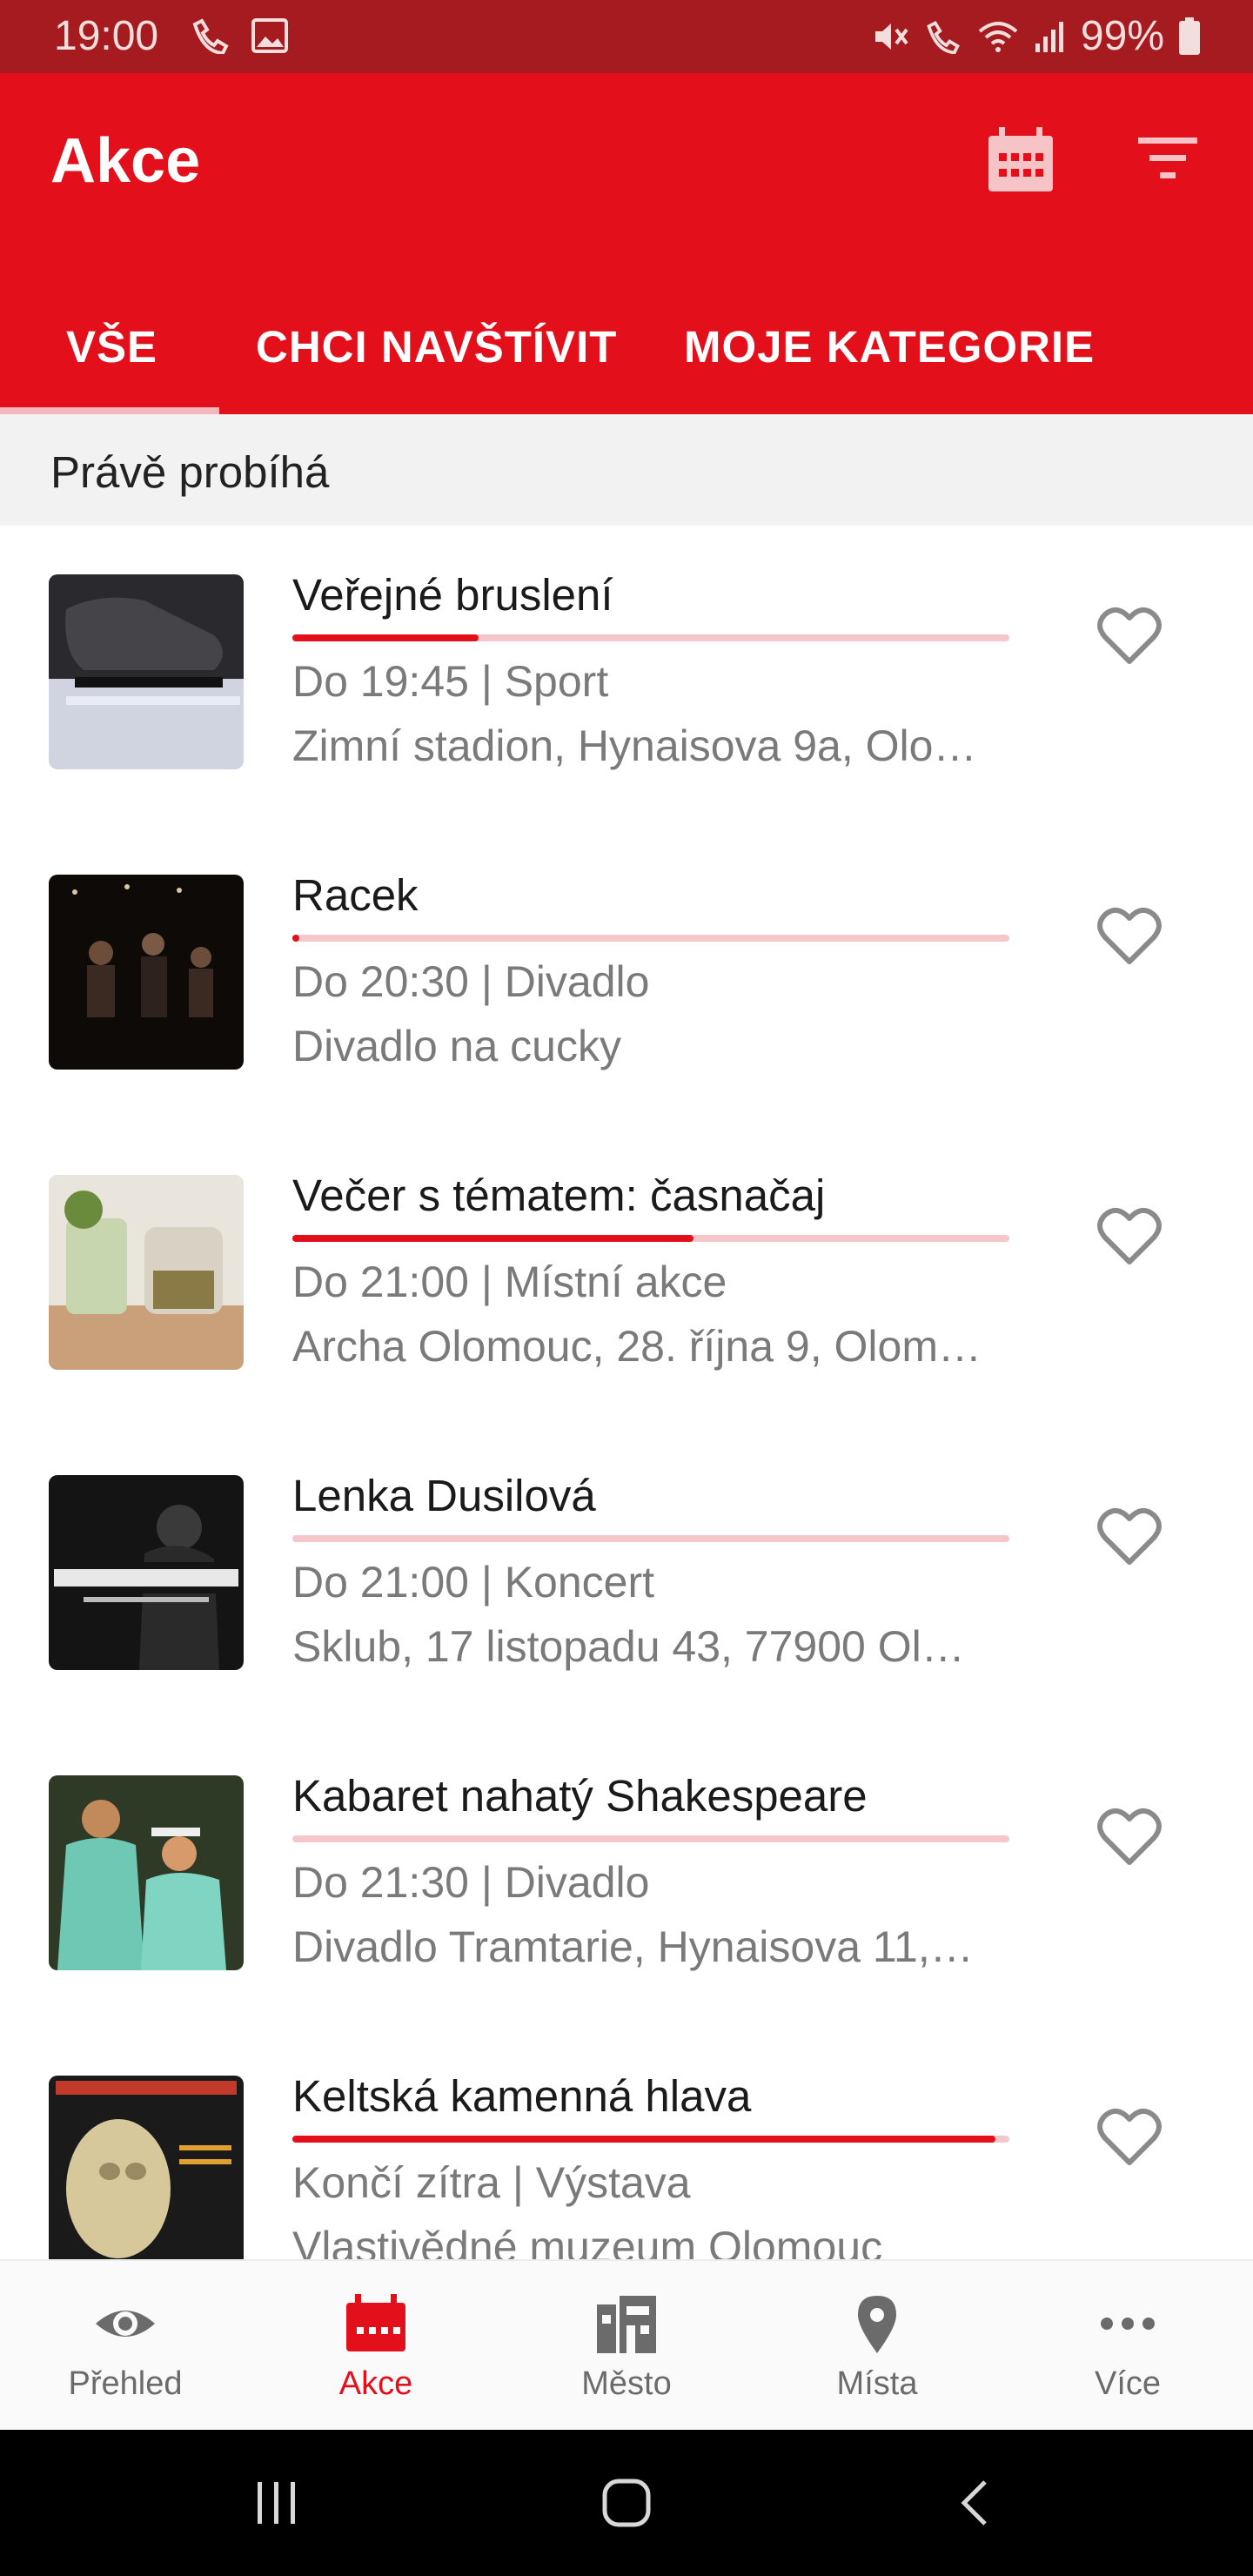  What do you see at coordinates (125, 2346) in the screenshot?
I see `nav-item-overview: Přehled` at bounding box center [125, 2346].